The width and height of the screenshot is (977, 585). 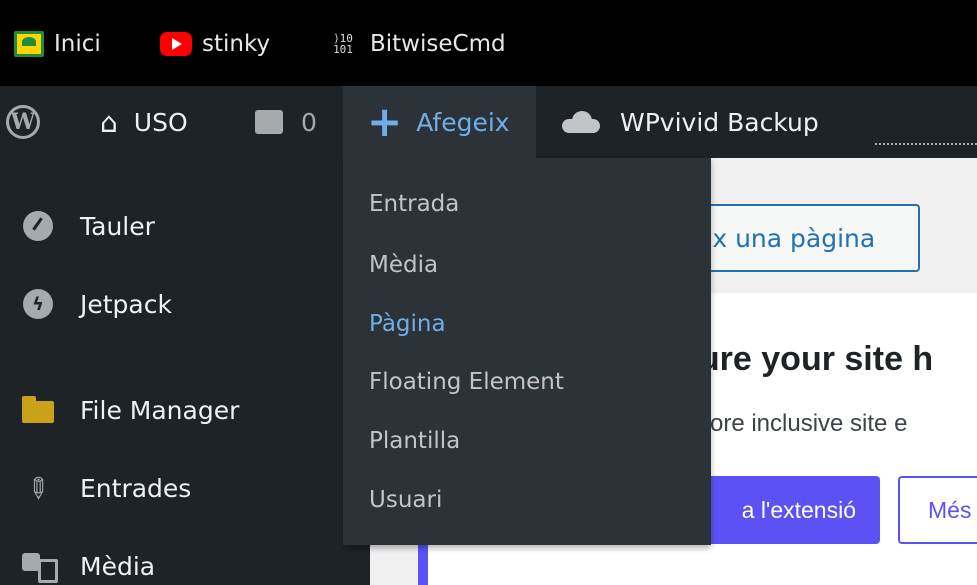 What do you see at coordinates (926, 144) in the screenshot?
I see `admin-bar-divider` at bounding box center [926, 144].